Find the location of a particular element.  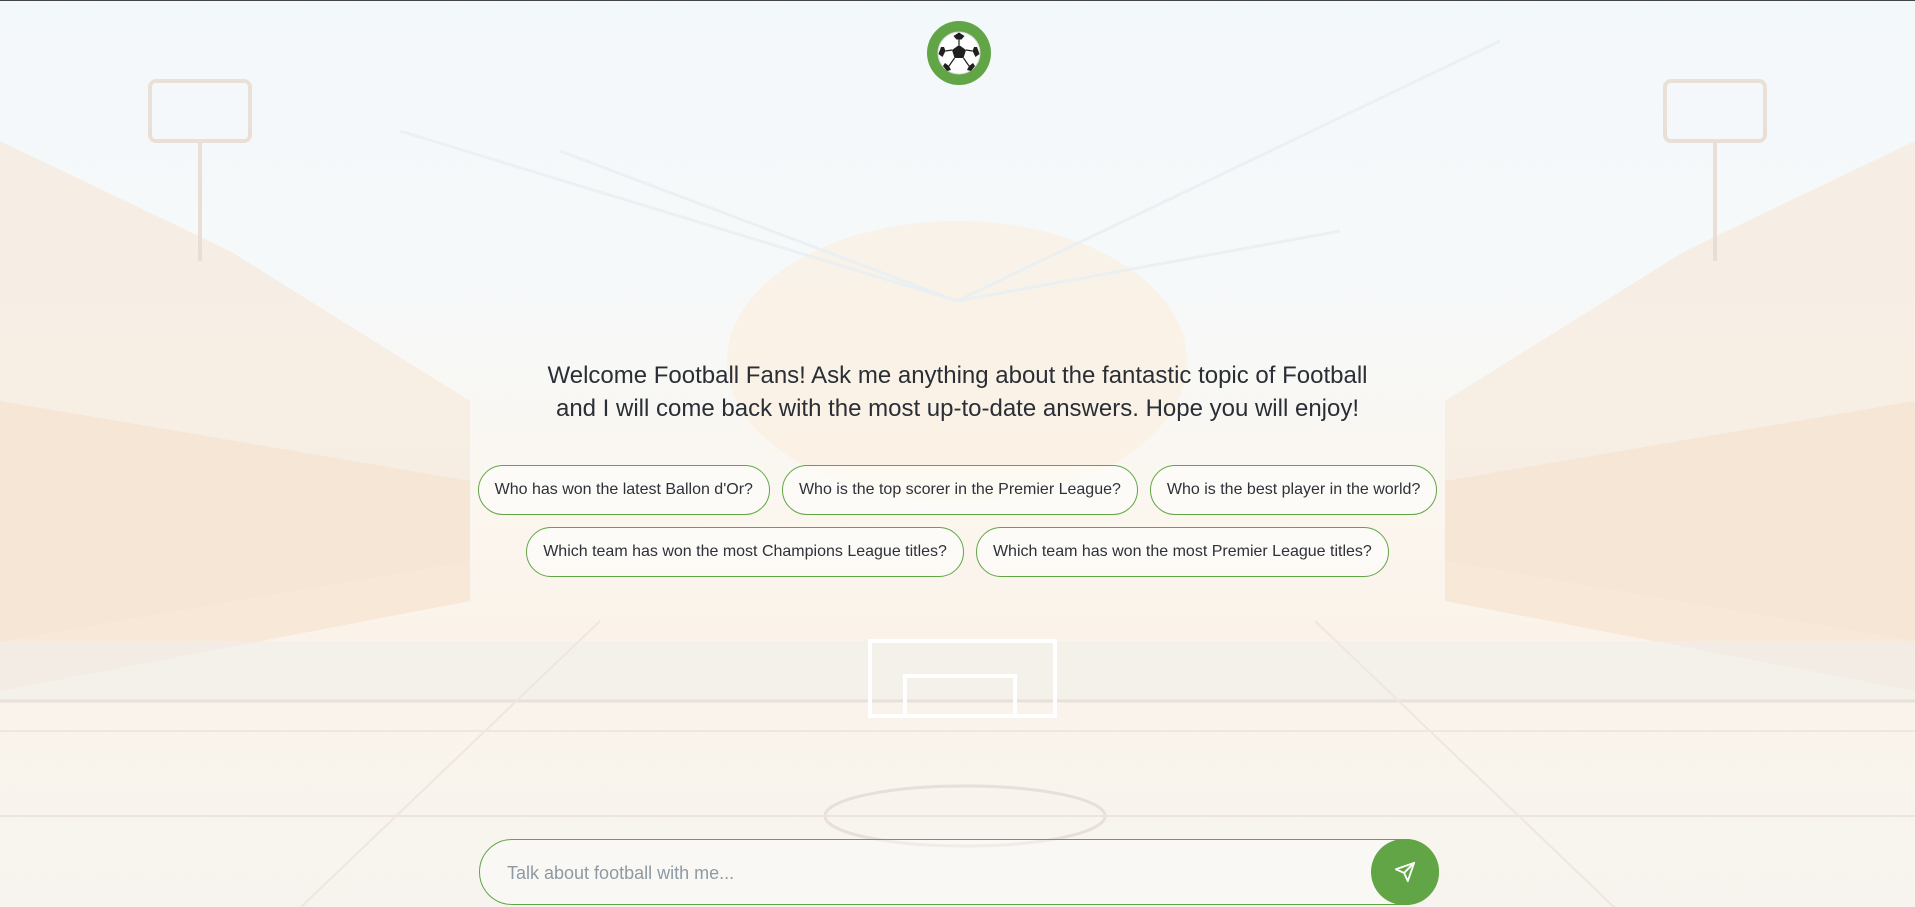

send-icon is located at coordinates (1405, 872).